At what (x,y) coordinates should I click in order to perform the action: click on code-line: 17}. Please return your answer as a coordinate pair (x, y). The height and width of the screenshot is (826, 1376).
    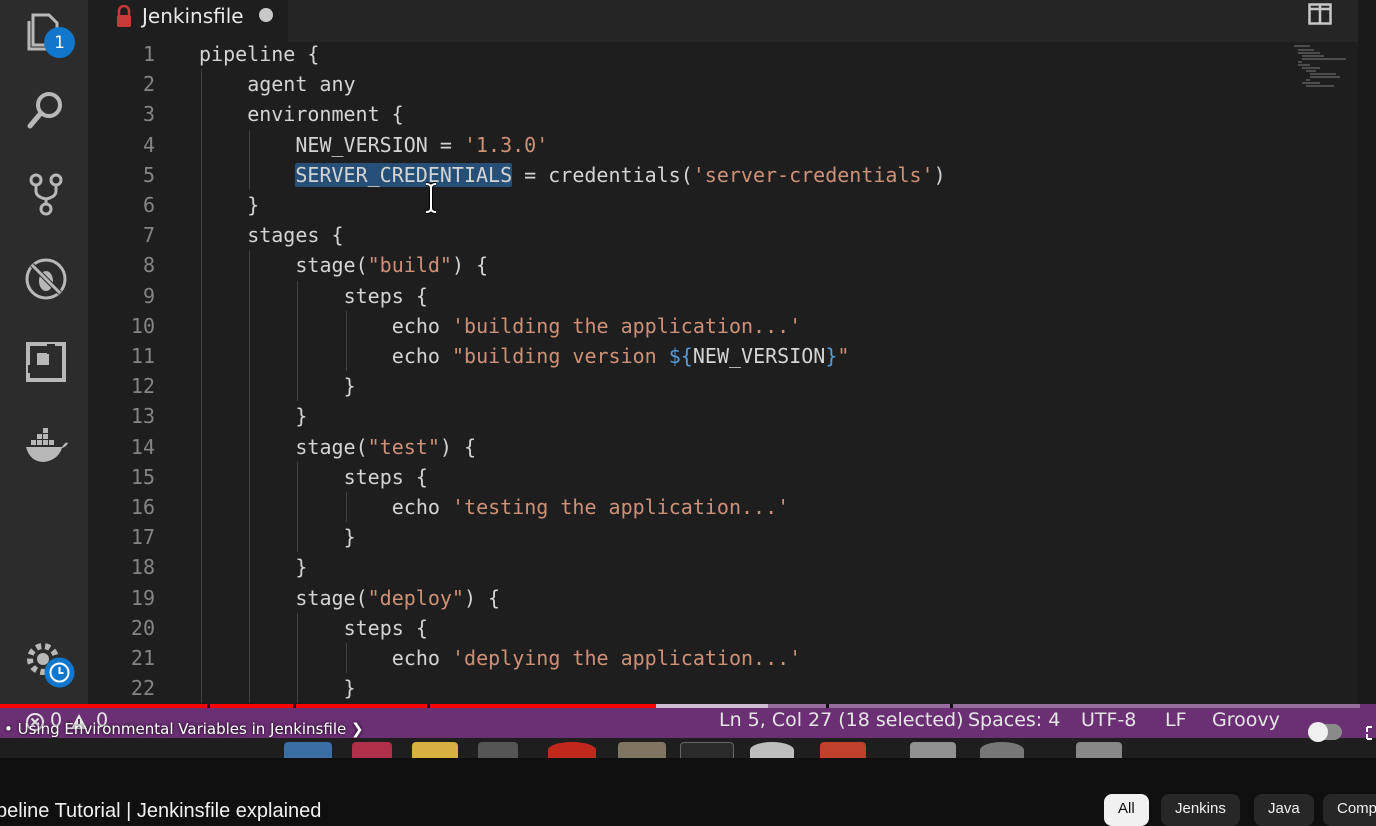
    Looking at the image, I should click on (688, 537).